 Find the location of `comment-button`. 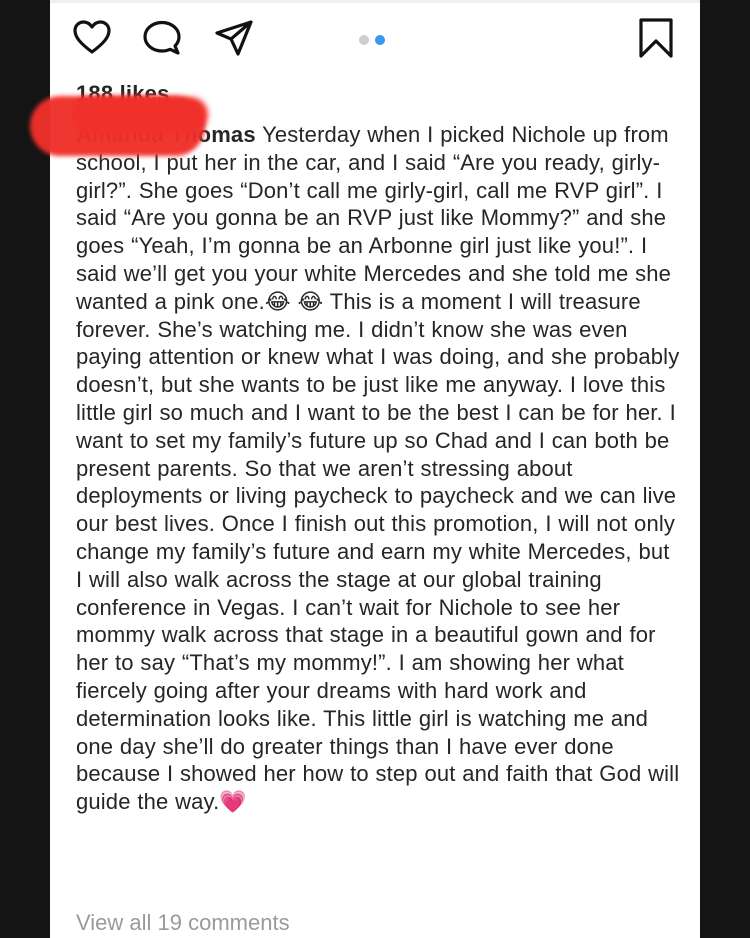

comment-button is located at coordinates (162, 40).